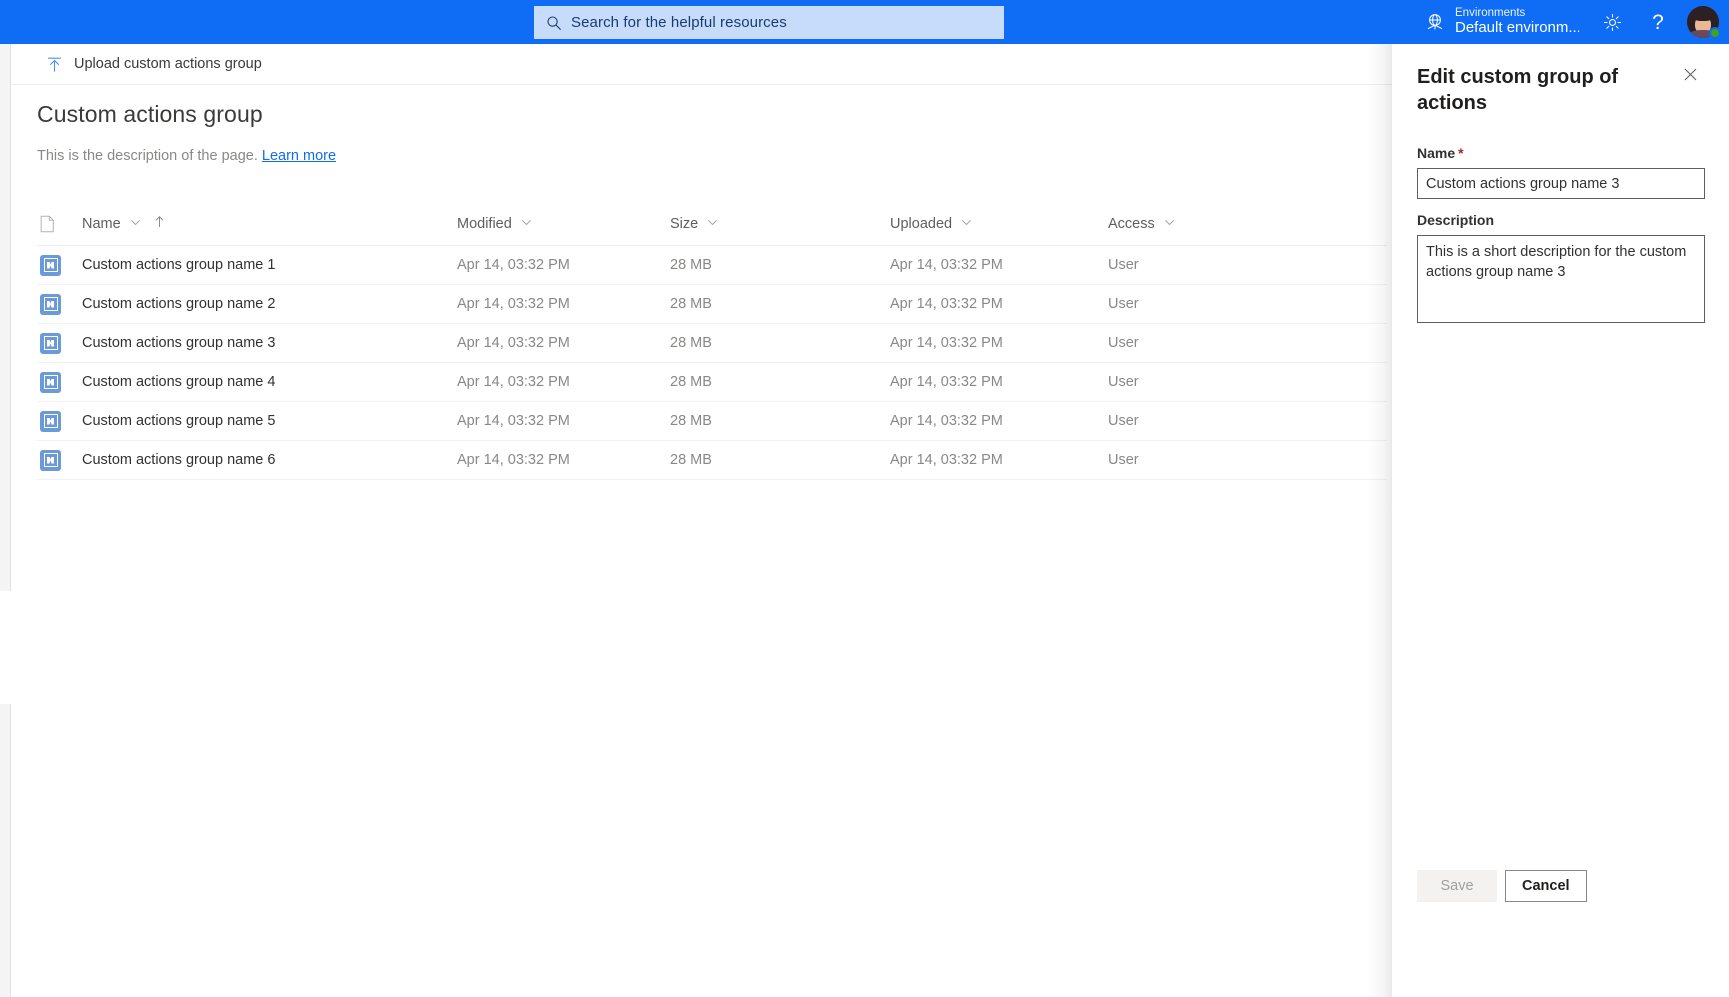 The height and width of the screenshot is (997, 1729). I want to click on column-header-modified: Modified, so click(563, 224).